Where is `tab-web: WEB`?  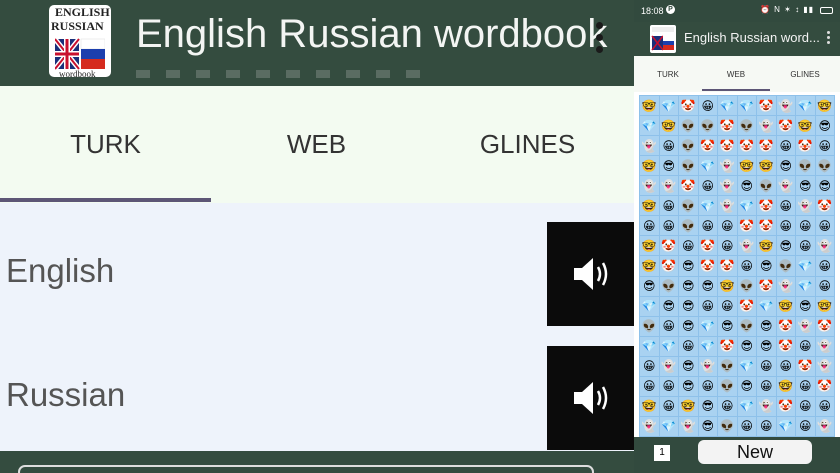 tab-web: WEB is located at coordinates (316, 144).